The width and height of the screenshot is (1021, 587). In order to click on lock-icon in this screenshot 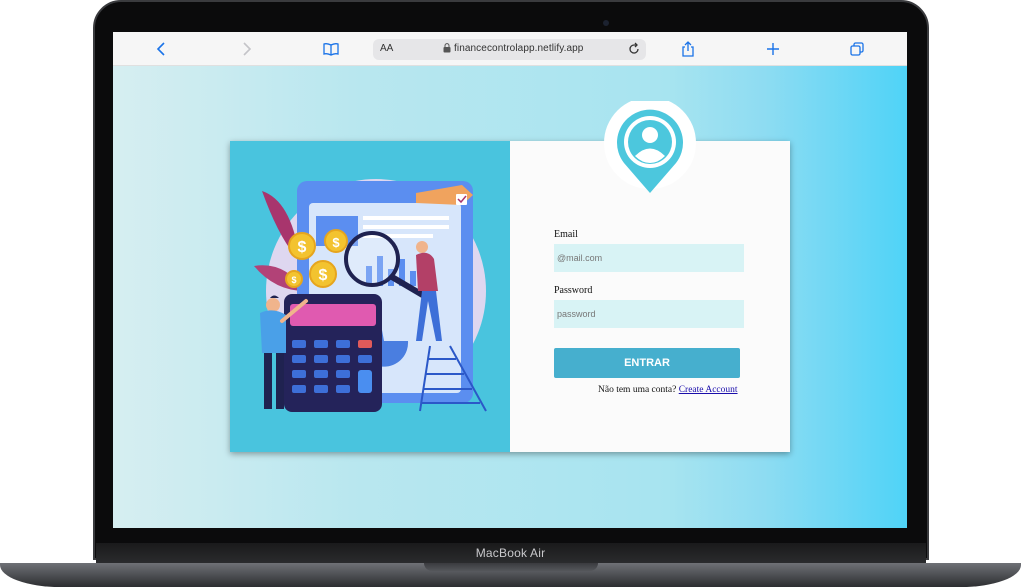, I will do `click(447, 49)`.